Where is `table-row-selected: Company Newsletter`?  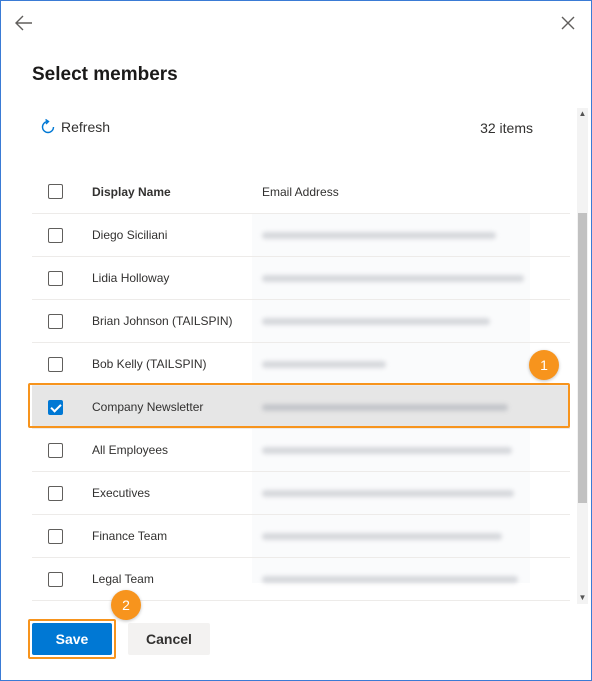
table-row-selected: Company Newsletter is located at coordinates (299, 406).